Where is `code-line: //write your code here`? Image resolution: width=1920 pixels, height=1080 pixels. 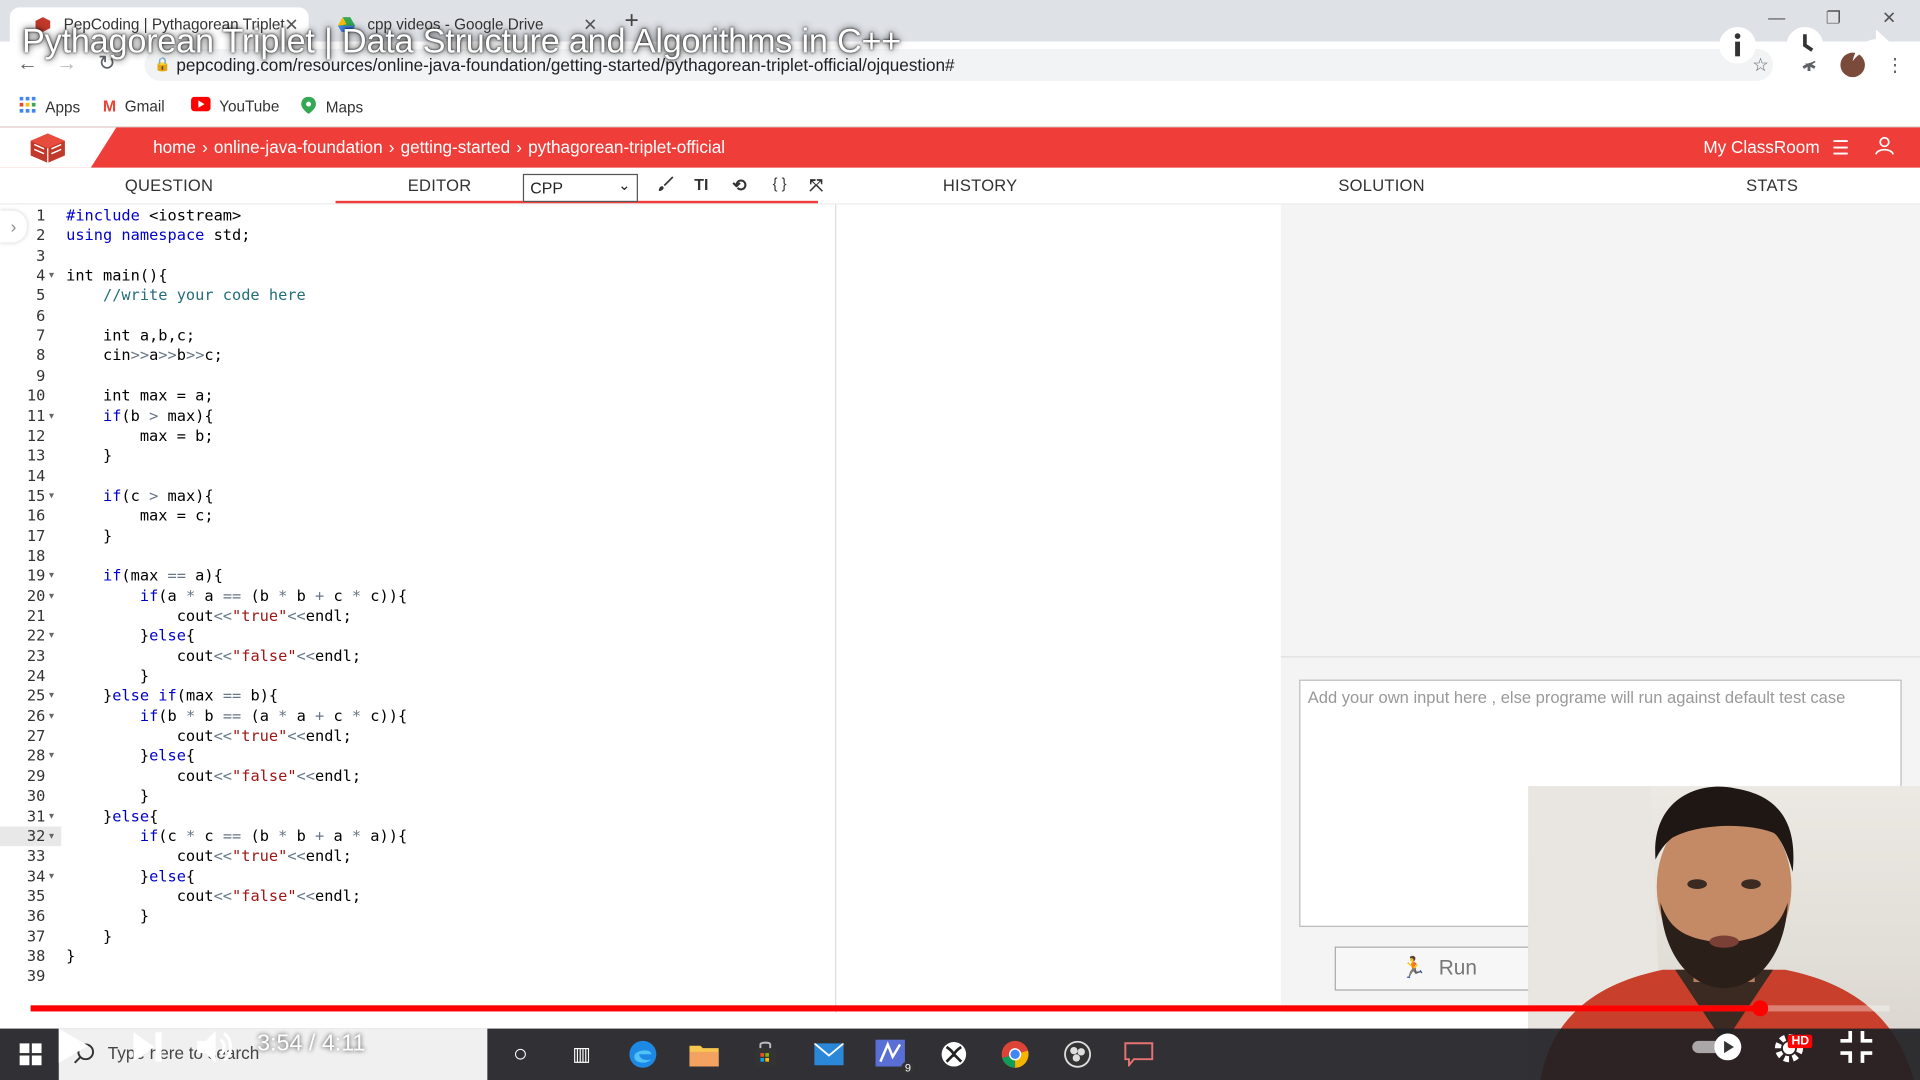
code-line: //write your code here is located at coordinates (186, 296).